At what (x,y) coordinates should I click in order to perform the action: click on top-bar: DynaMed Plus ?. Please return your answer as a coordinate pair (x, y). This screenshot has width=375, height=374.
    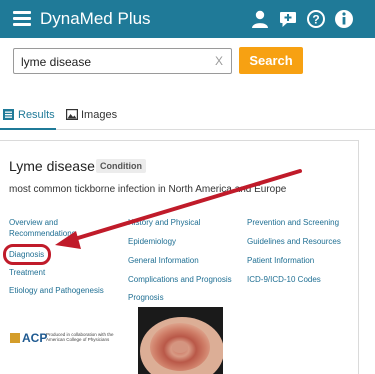
    Looking at the image, I should click on (187, 19).